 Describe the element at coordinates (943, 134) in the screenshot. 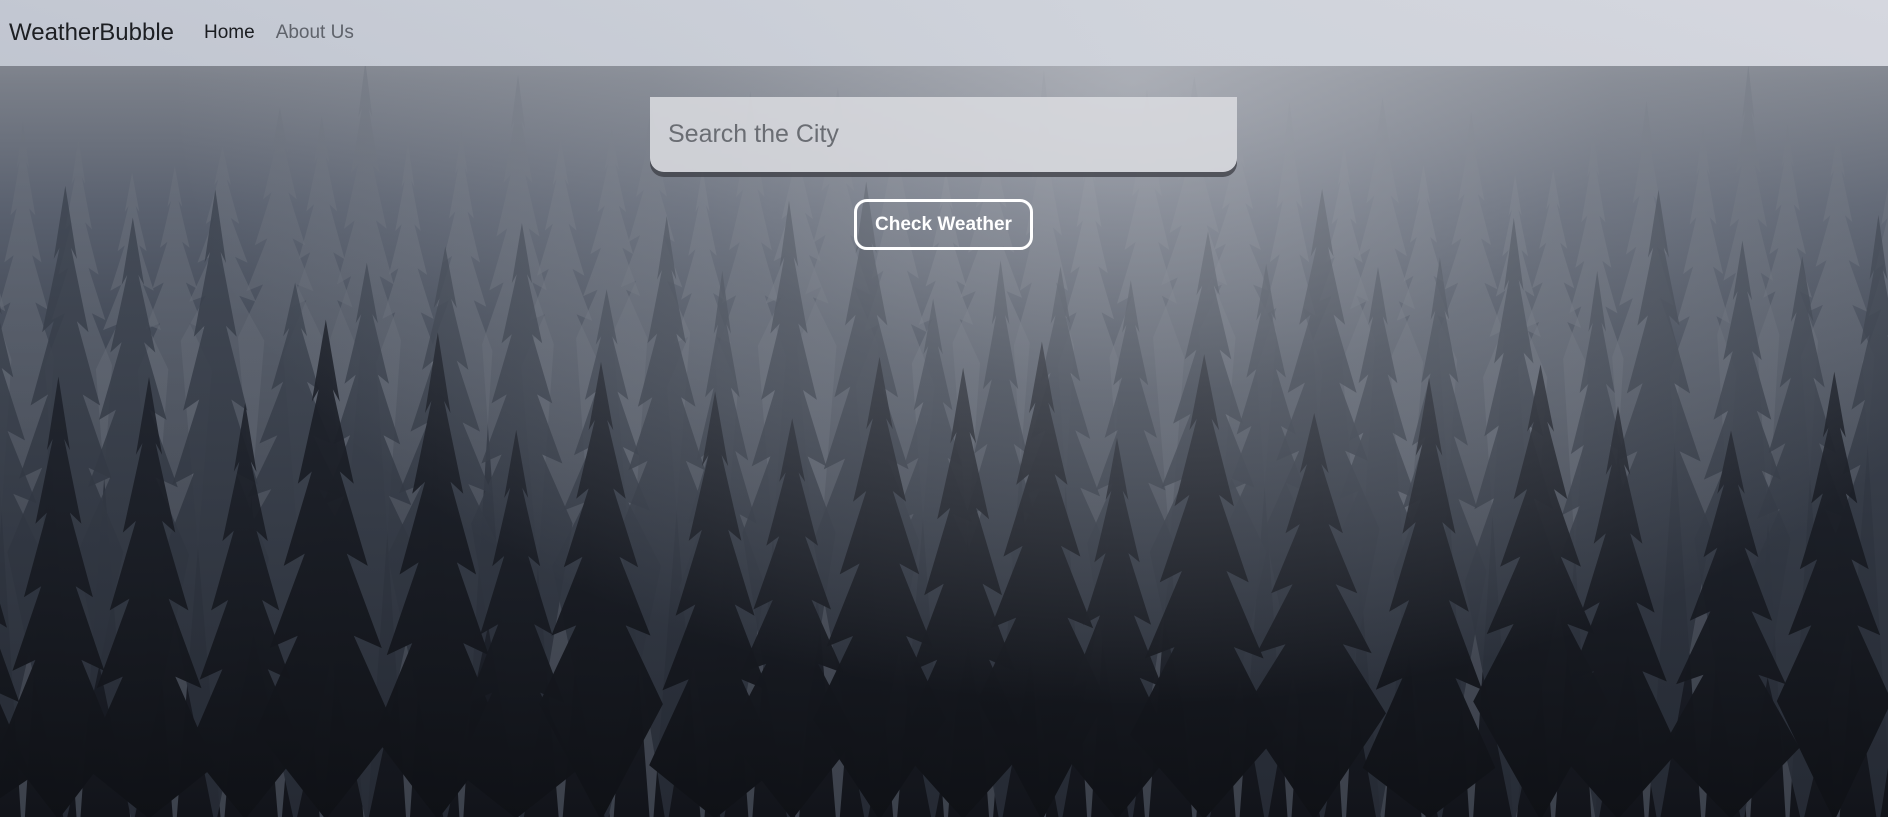

I see `city-search-input` at that location.